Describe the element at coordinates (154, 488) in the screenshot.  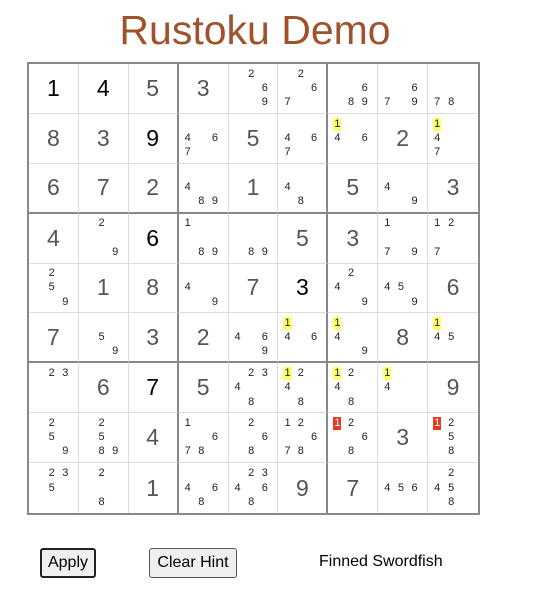
I see `sudoku-cell-r9c3: 1` at that location.